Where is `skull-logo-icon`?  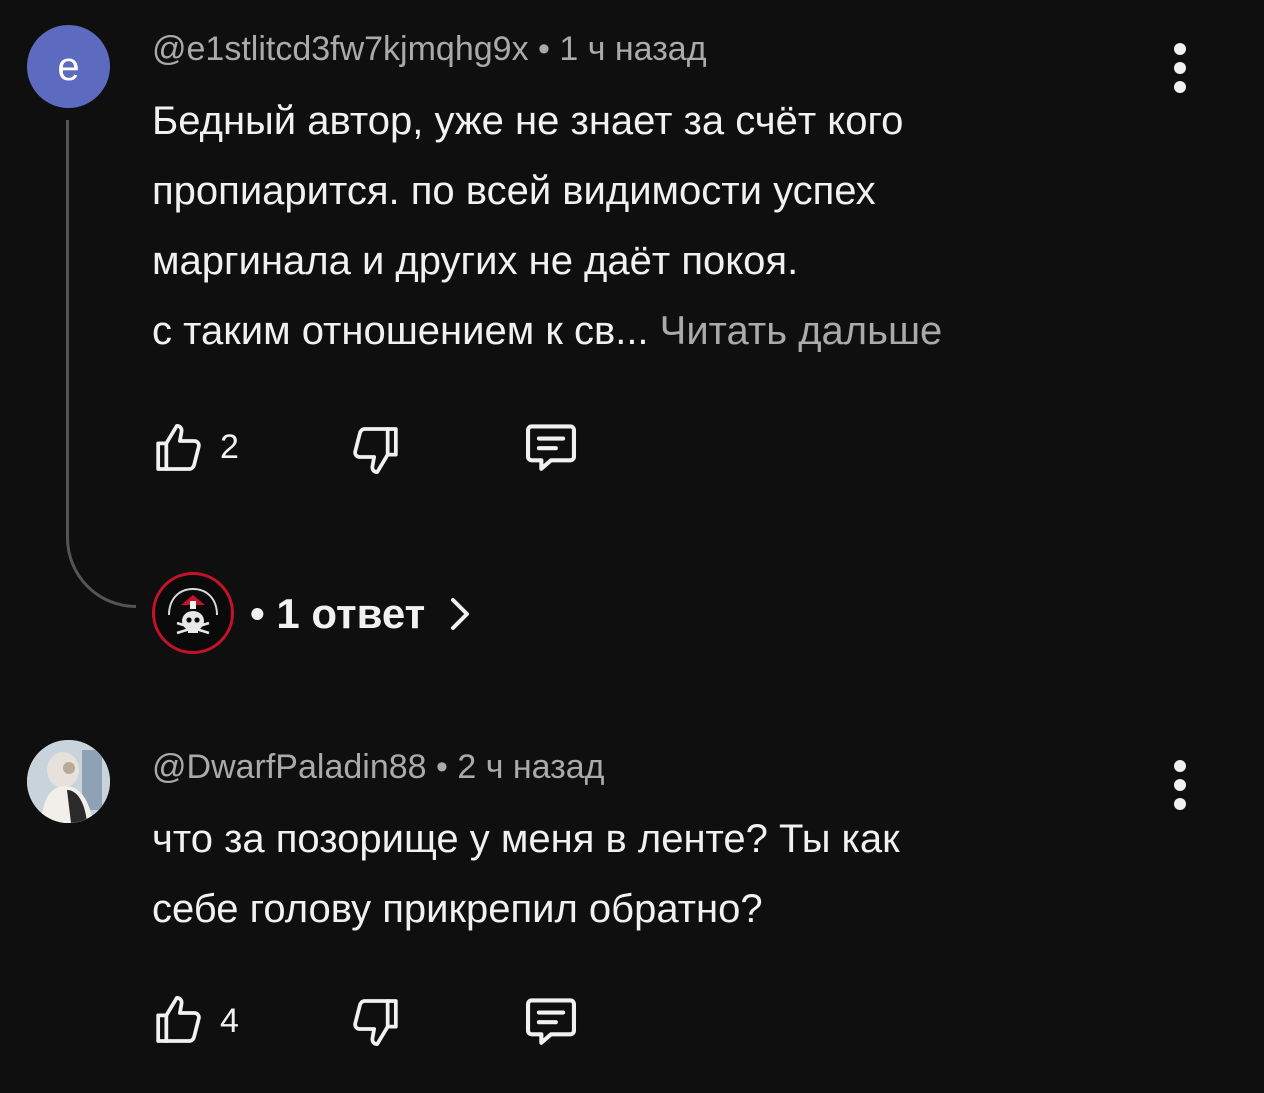 skull-logo-icon is located at coordinates (193, 613).